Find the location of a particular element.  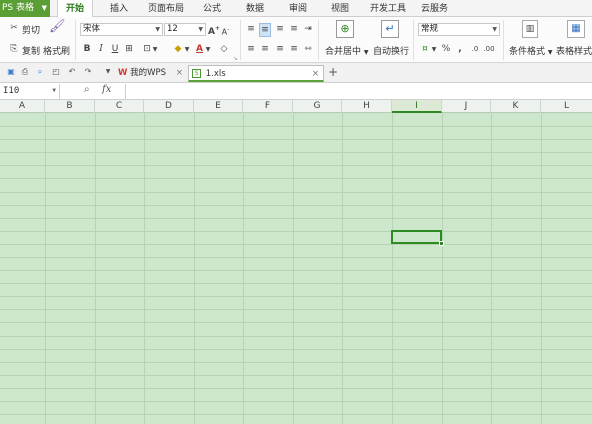

tab-insert: 插入 is located at coordinates (119, 8).